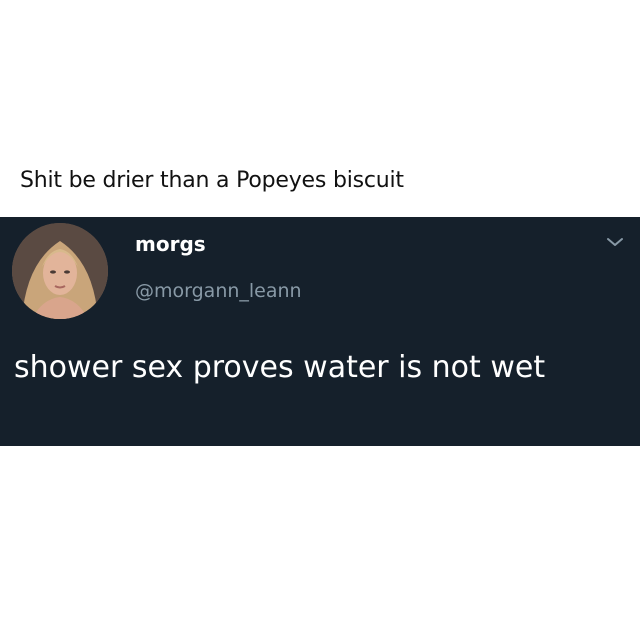 The image size is (640, 640). I want to click on user-handle: @morgann_leann, so click(218, 291).